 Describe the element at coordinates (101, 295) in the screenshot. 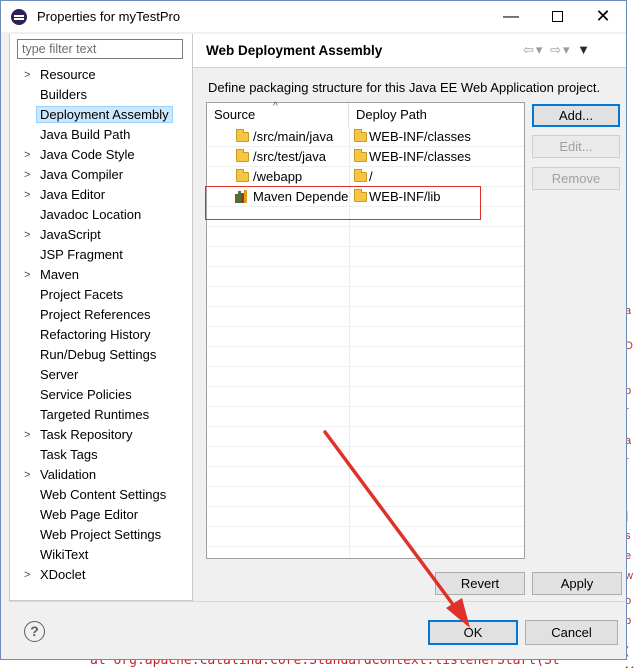

I see `tree-item: Project Facets` at that location.